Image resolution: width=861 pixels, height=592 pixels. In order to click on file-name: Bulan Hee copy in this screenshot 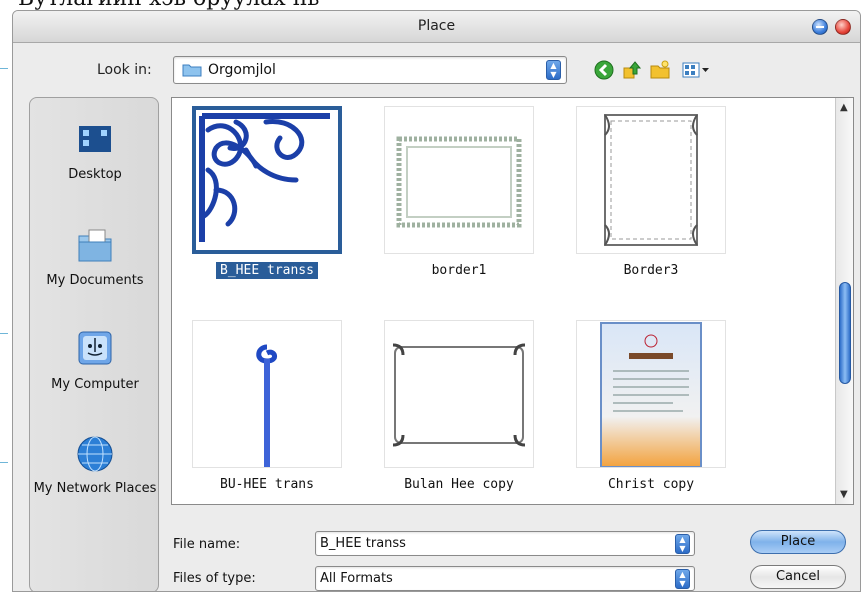, I will do `click(459, 484)`.